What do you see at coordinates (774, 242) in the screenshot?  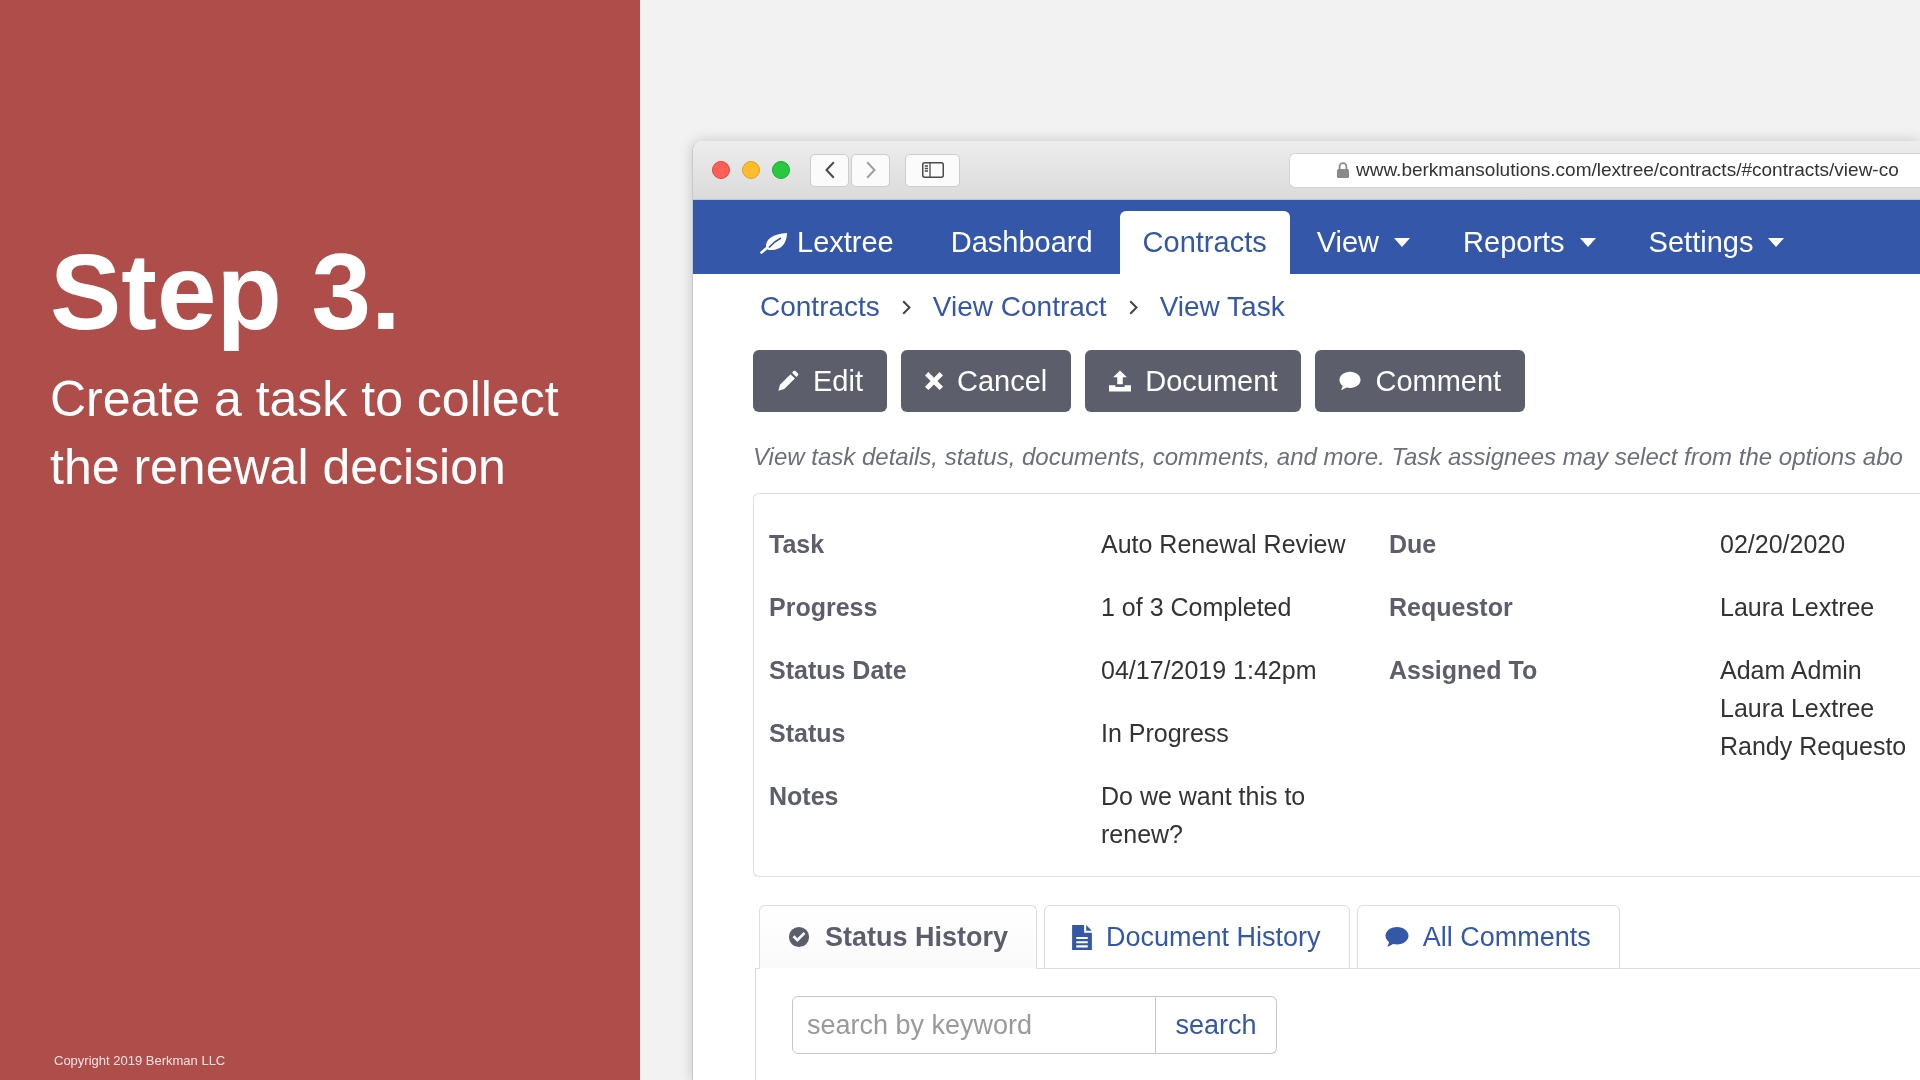 I see `leaf-icon` at bounding box center [774, 242].